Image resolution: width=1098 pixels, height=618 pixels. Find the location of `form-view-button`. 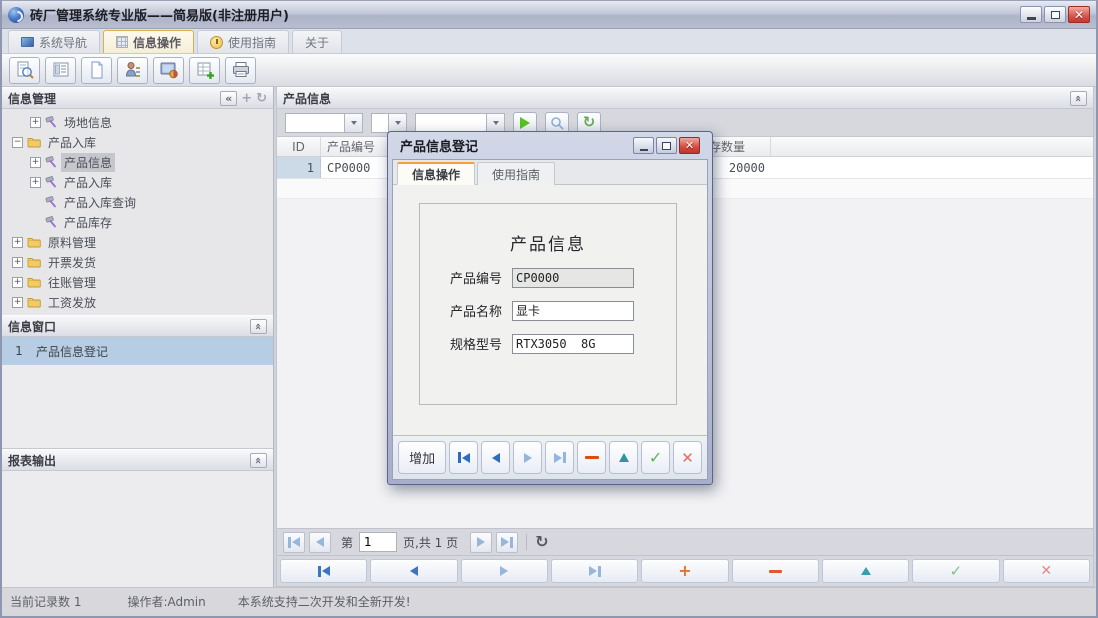

form-view-button is located at coordinates (60, 70).